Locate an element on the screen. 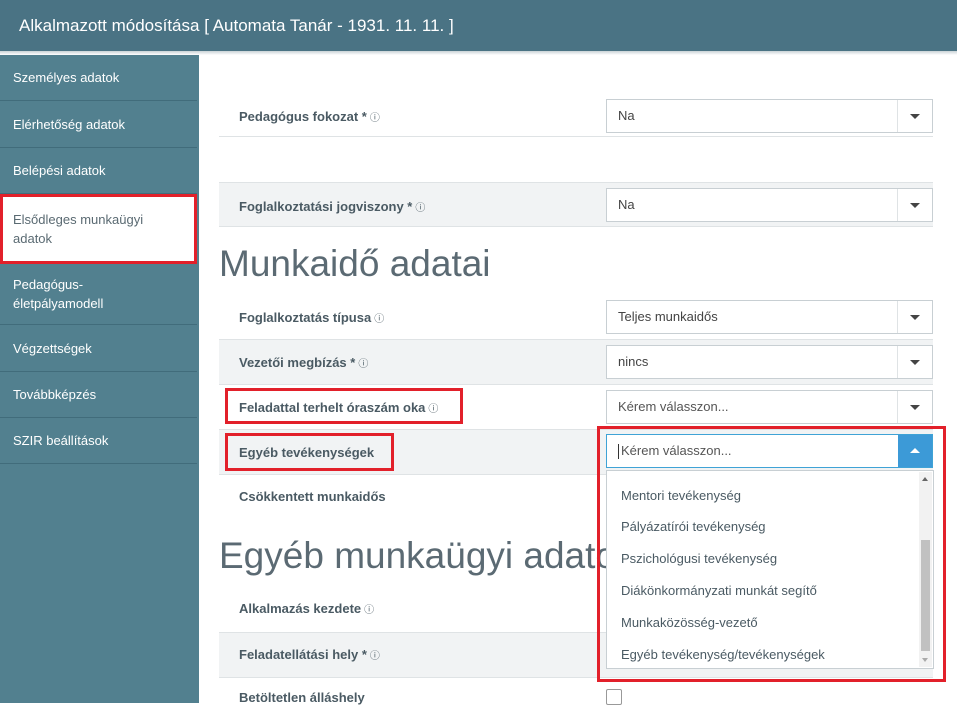  foglalkoztatas-tipusa-select: Teljes munkaidős is located at coordinates (769, 317).